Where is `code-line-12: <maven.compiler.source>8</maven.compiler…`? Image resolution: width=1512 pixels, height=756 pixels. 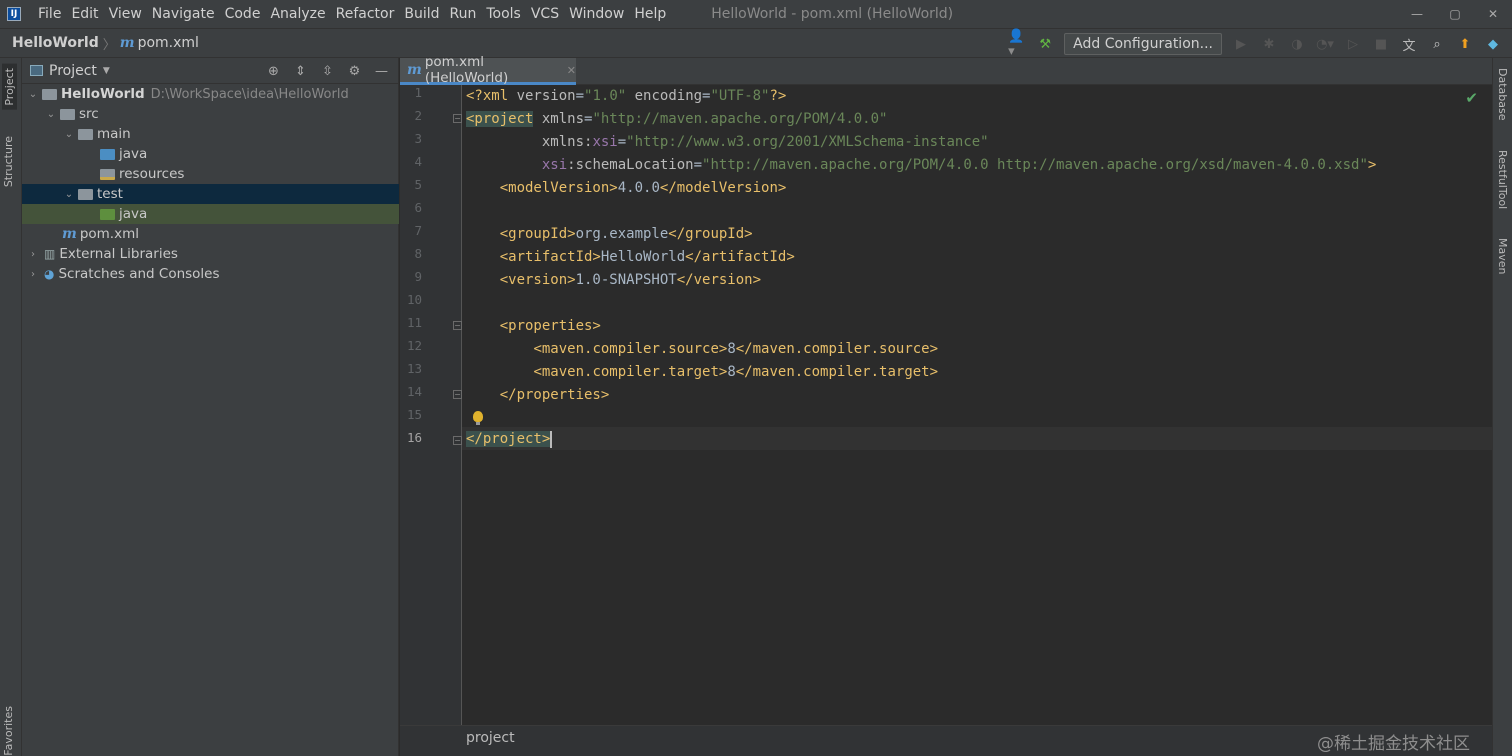 code-line-12: <maven.compiler.source>8</maven.compiler… is located at coordinates (736, 349).